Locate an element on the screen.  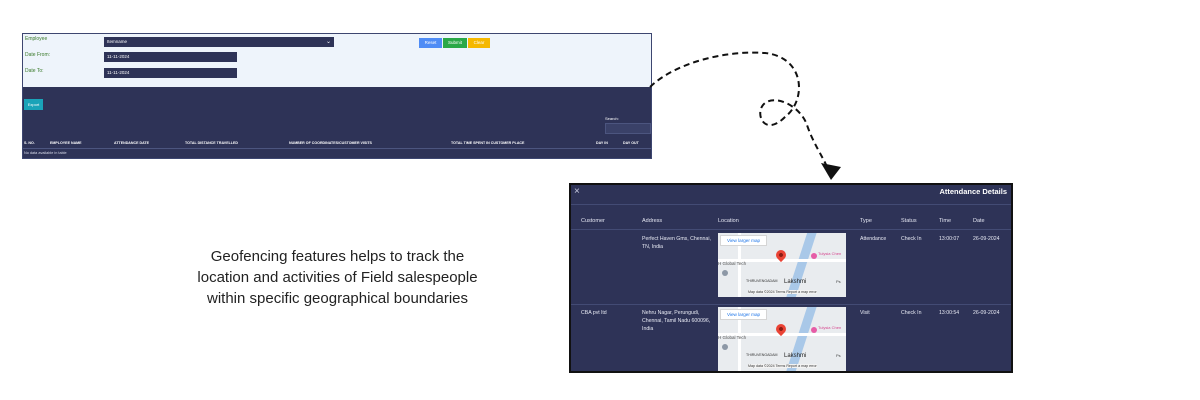
employee-select-value: Itemname is located at coordinates (117, 41).